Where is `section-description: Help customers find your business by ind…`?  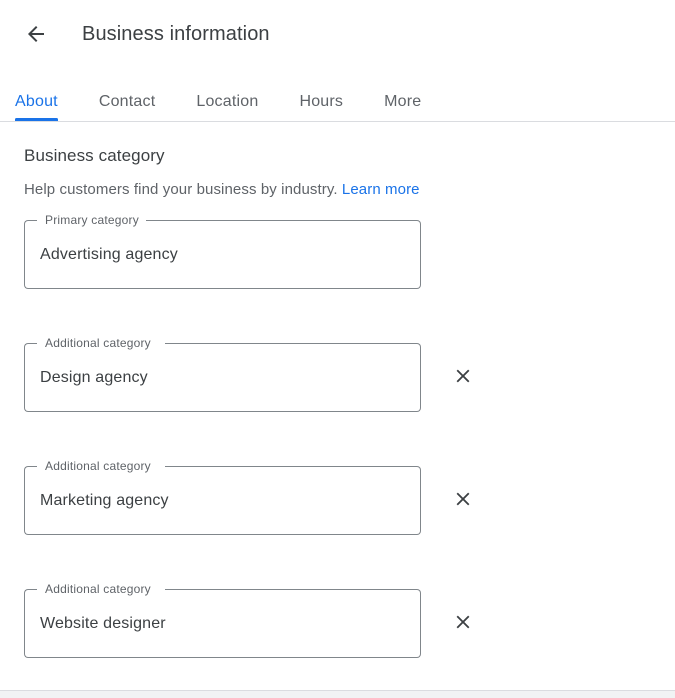
section-description: Help customers find your business by ind… is located at coordinates (337, 189).